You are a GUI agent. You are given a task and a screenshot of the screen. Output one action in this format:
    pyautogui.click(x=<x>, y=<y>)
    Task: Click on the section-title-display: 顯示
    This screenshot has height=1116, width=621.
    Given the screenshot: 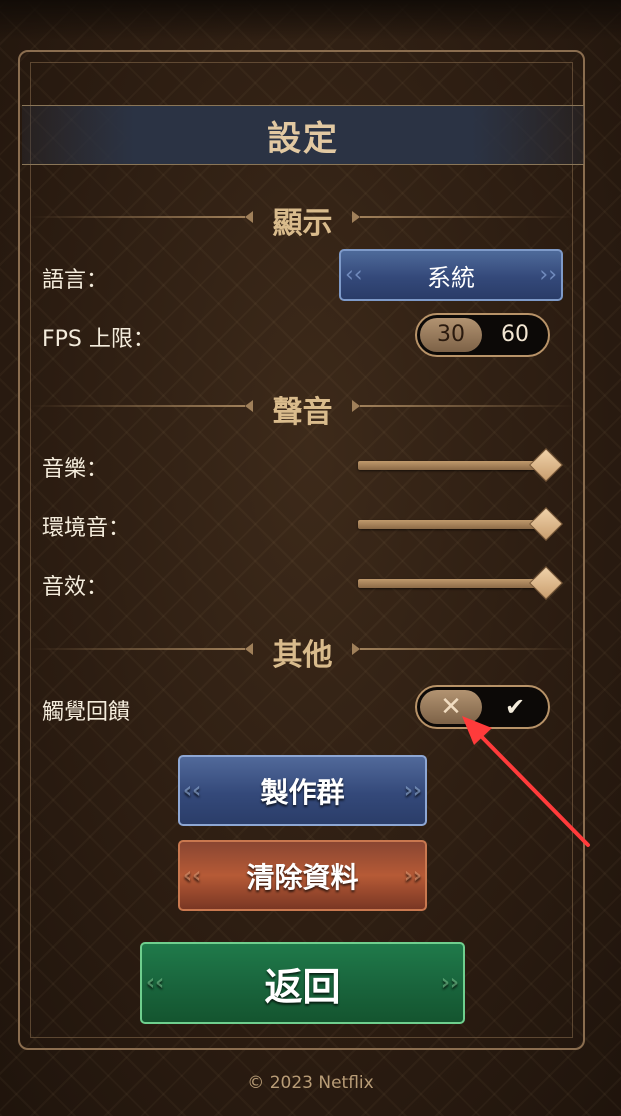 What is the action you would take?
    pyautogui.click(x=302, y=223)
    